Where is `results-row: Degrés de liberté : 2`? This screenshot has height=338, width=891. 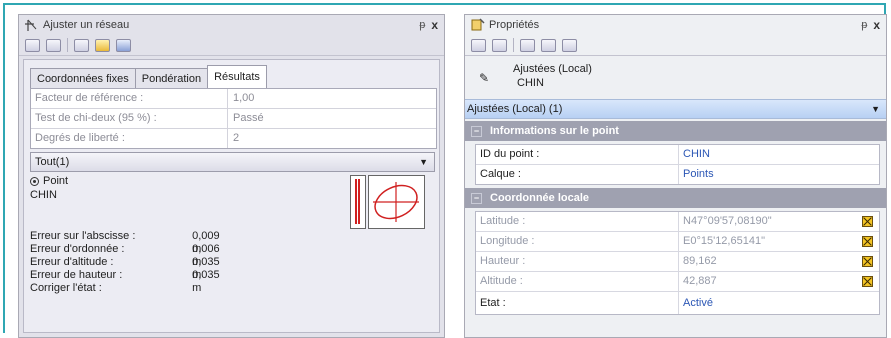
results-row: Degrés de liberté : 2 is located at coordinates (233, 138).